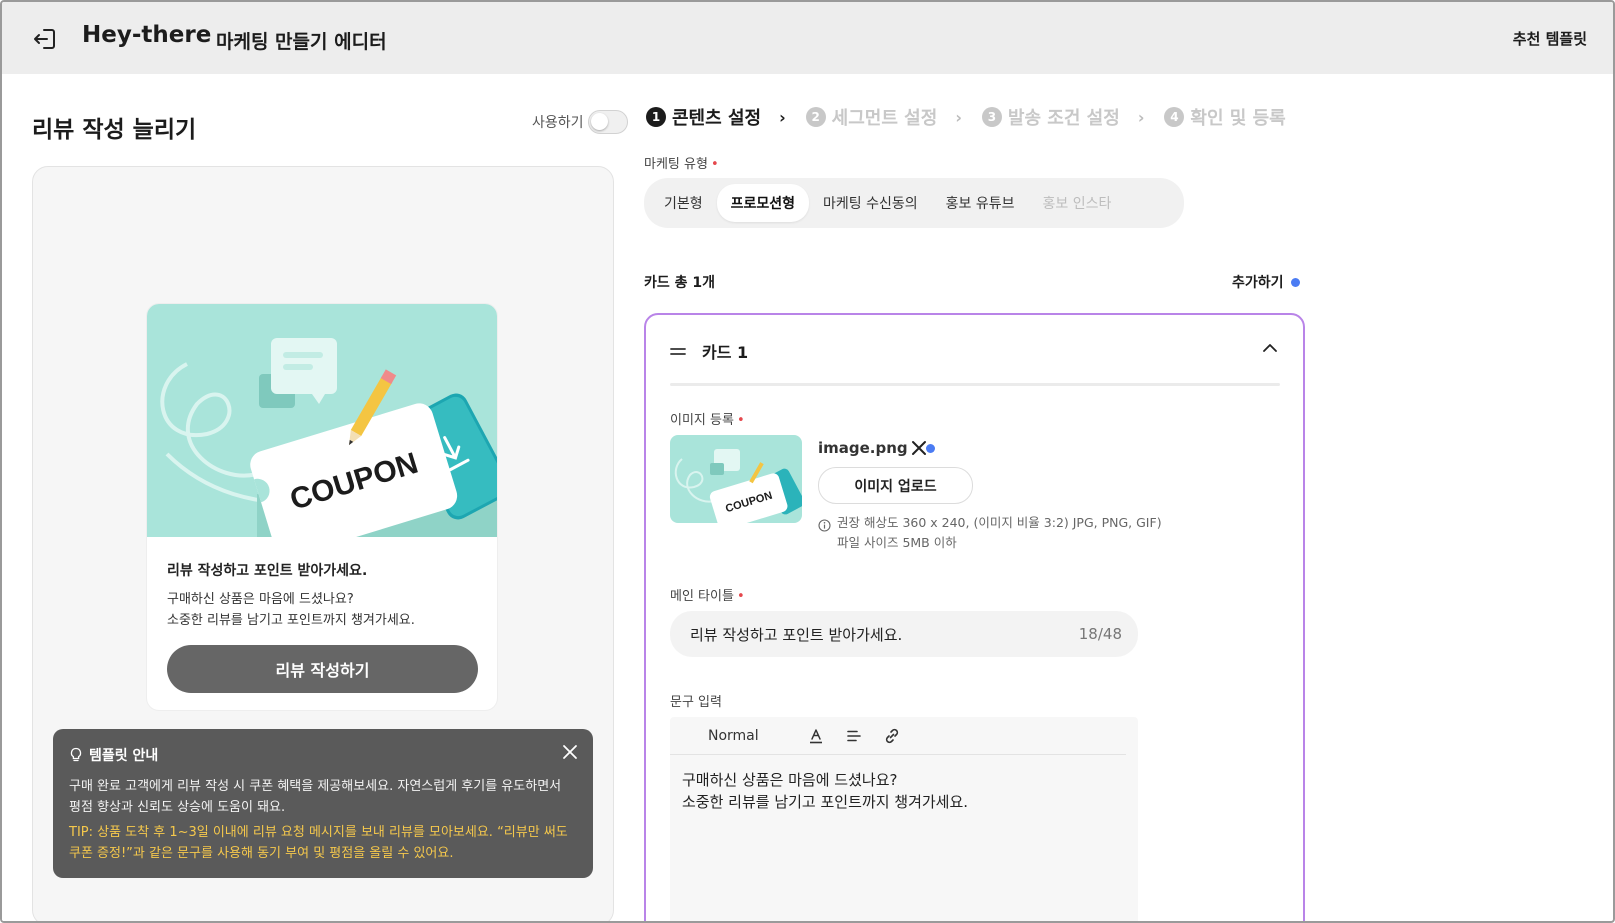 The width and height of the screenshot is (1615, 923). Describe the element at coordinates (45, 39) in the screenshot. I see `exit-icon` at that location.